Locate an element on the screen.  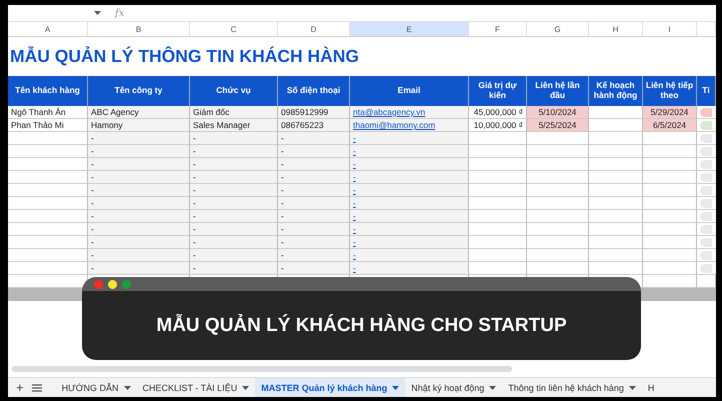
minimize-dot-icon is located at coordinates (112, 284).